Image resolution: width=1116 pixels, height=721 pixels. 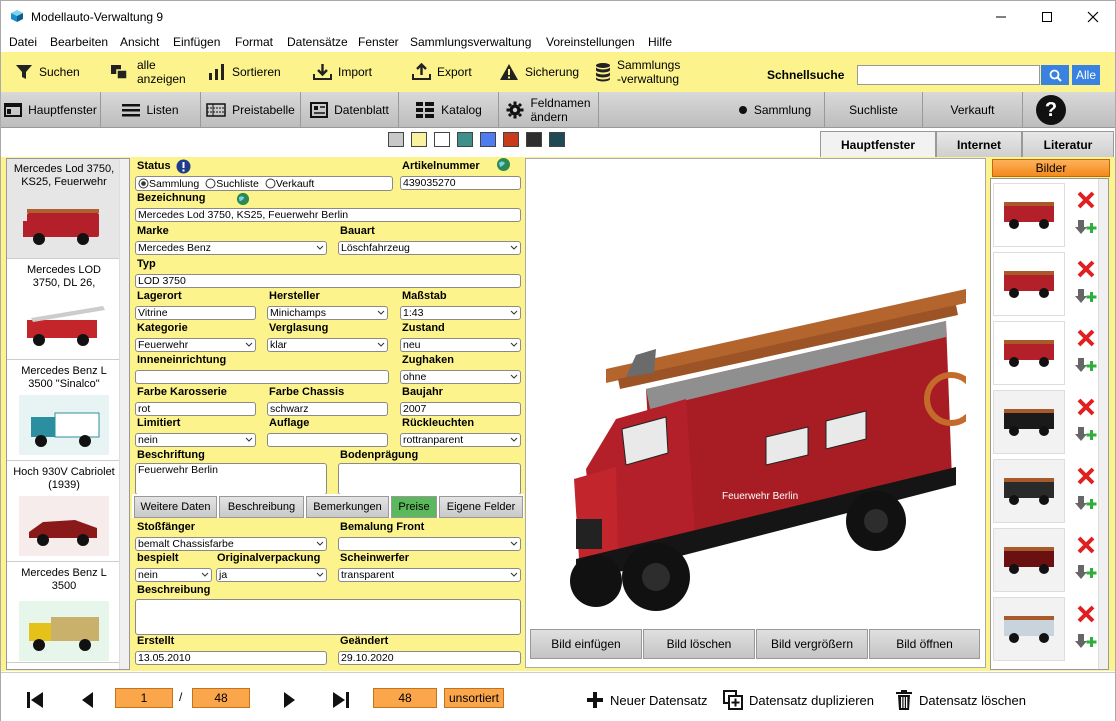 I want to click on menu-hilfe: Hilfe, so click(x=660, y=42).